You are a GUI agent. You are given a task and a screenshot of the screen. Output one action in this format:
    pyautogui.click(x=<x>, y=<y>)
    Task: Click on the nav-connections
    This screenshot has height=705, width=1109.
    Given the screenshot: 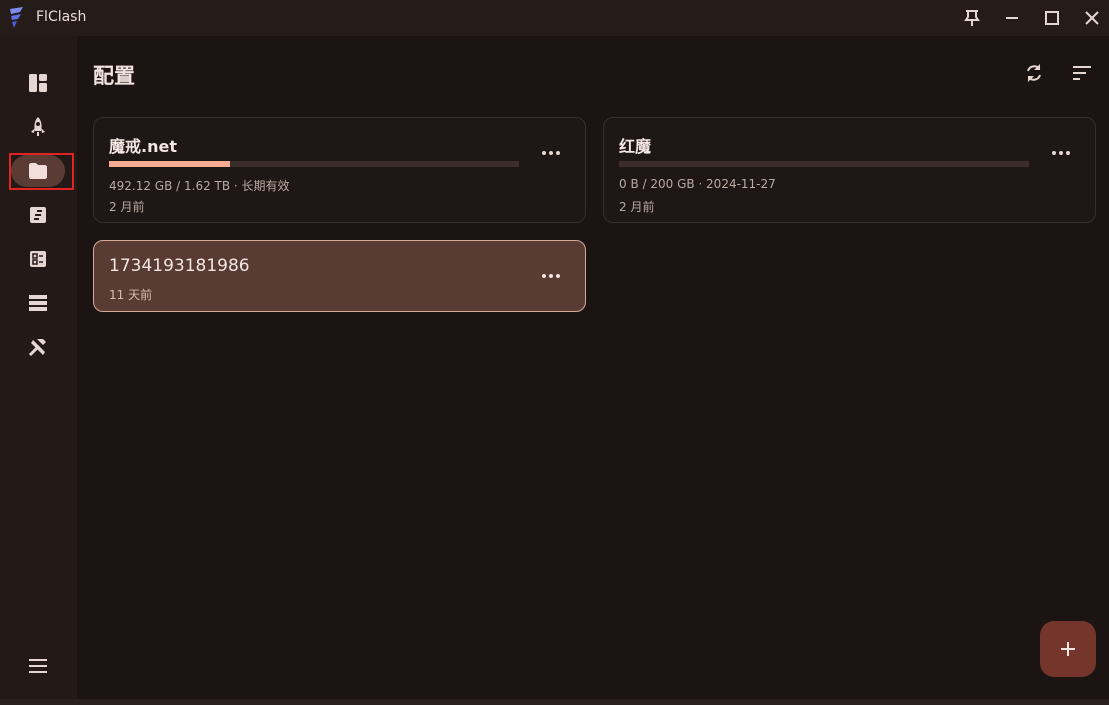 What is the action you would take?
    pyautogui.click(x=38, y=303)
    